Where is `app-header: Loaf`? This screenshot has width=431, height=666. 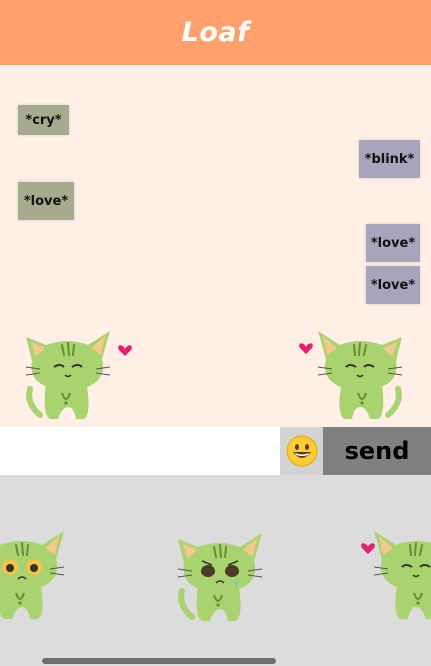
app-header: Loaf is located at coordinates (215, 32).